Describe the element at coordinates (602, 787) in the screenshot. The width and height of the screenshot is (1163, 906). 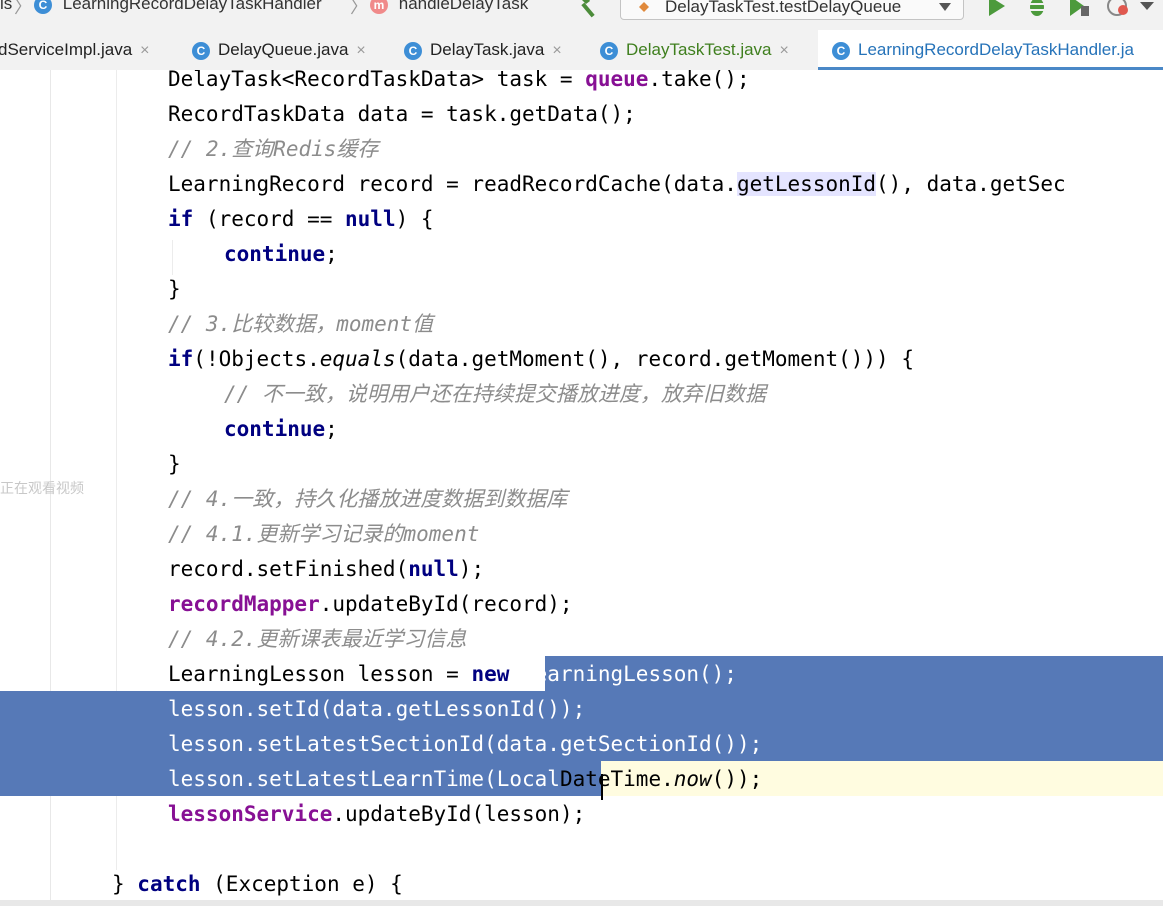
I see `text-cursor` at that location.